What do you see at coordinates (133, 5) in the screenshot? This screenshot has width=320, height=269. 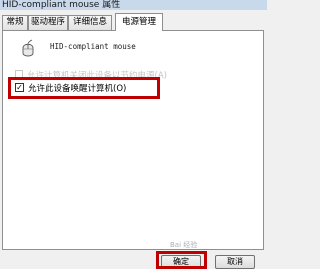 I see `window-titlebar: HID-compliant mouse 属性` at bounding box center [133, 5].